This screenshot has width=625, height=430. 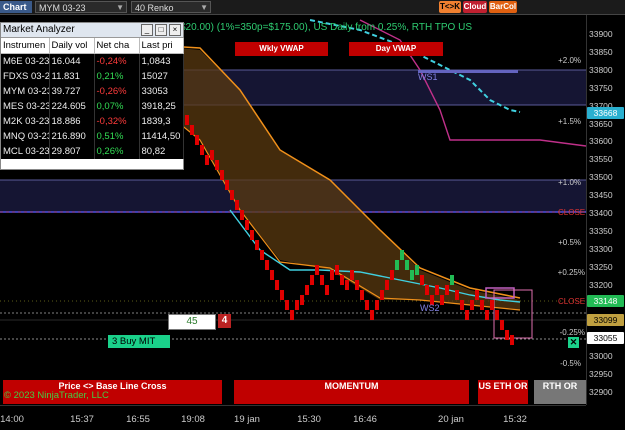 What do you see at coordinates (571, 272) in the screenshot?
I see `pct-label: +0.25%` at bounding box center [571, 272].